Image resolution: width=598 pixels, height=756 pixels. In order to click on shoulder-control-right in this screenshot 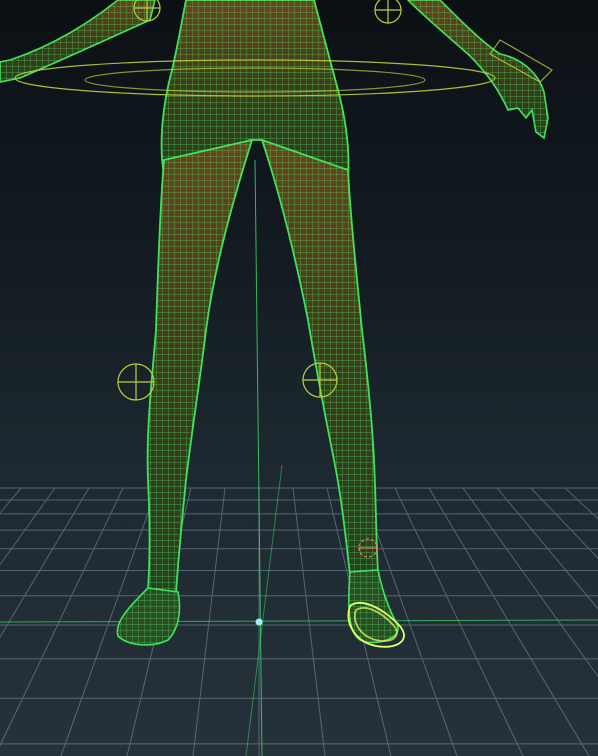, I will do `click(388, 12)`.